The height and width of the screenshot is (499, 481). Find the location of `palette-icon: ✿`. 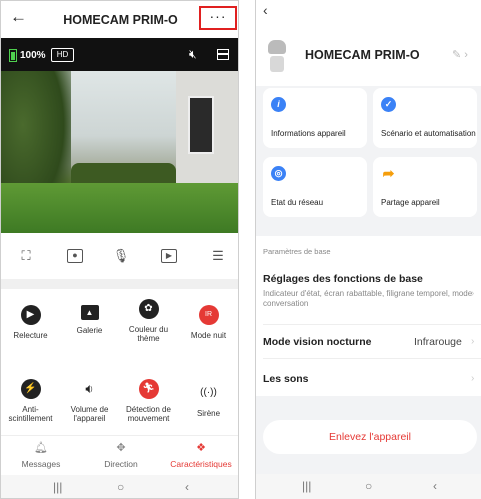

palette-icon: ✿ is located at coordinates (148, 309).